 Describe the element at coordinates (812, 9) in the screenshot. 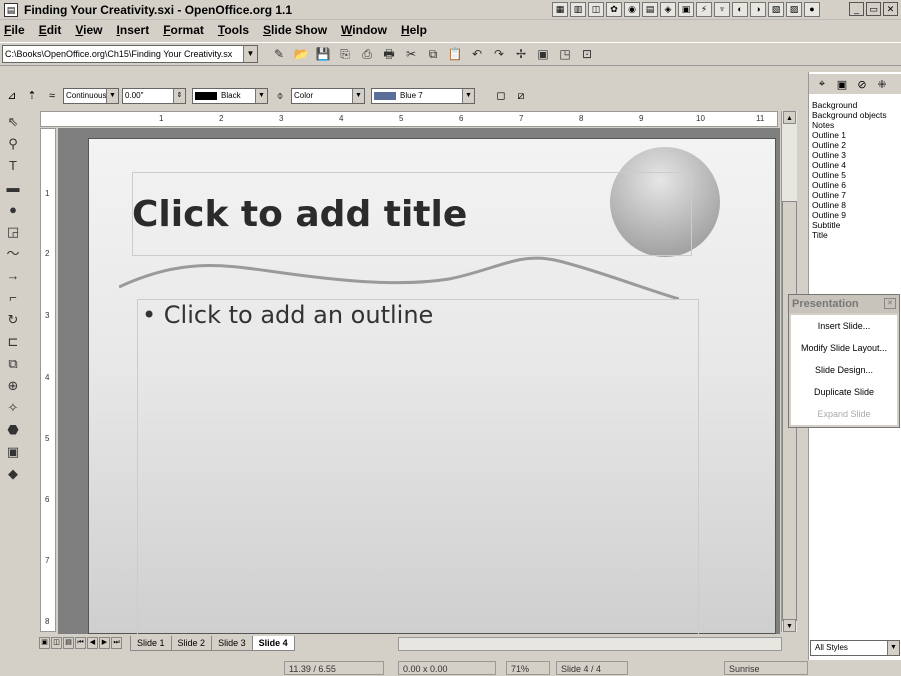

I see `tray-icon: ●` at that location.